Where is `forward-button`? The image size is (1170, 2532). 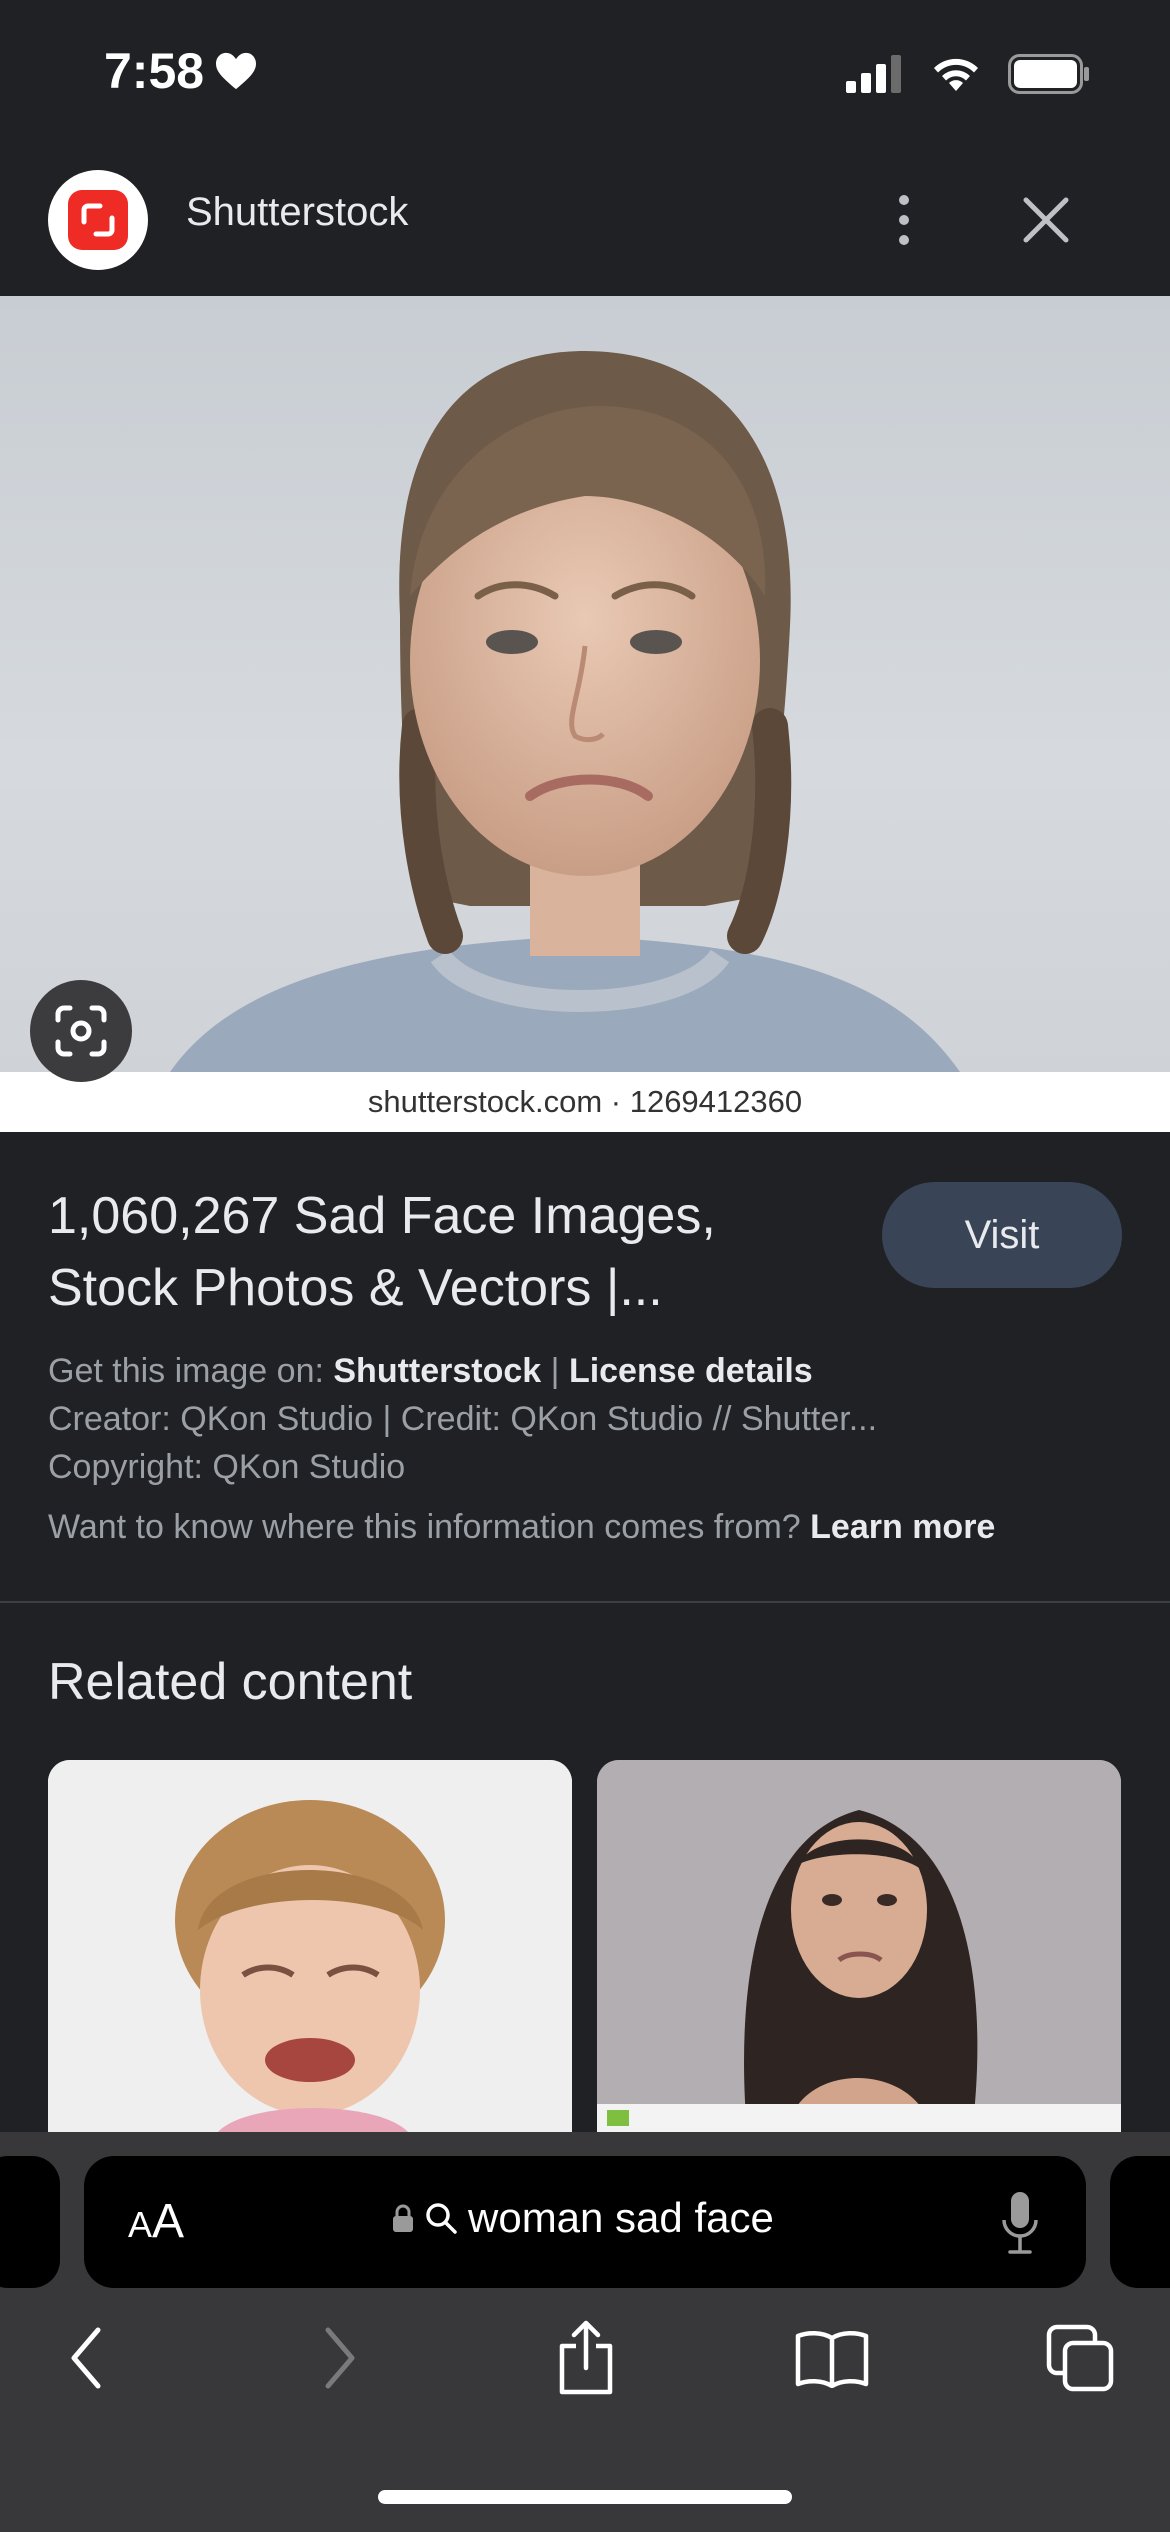
forward-button is located at coordinates (340, 2358).